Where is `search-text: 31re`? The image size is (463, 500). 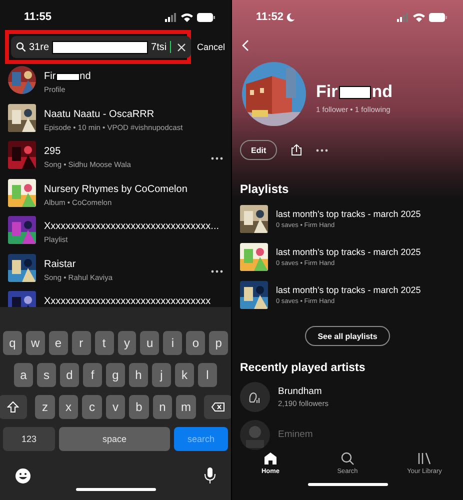 search-text: 31re is located at coordinates (39, 47).